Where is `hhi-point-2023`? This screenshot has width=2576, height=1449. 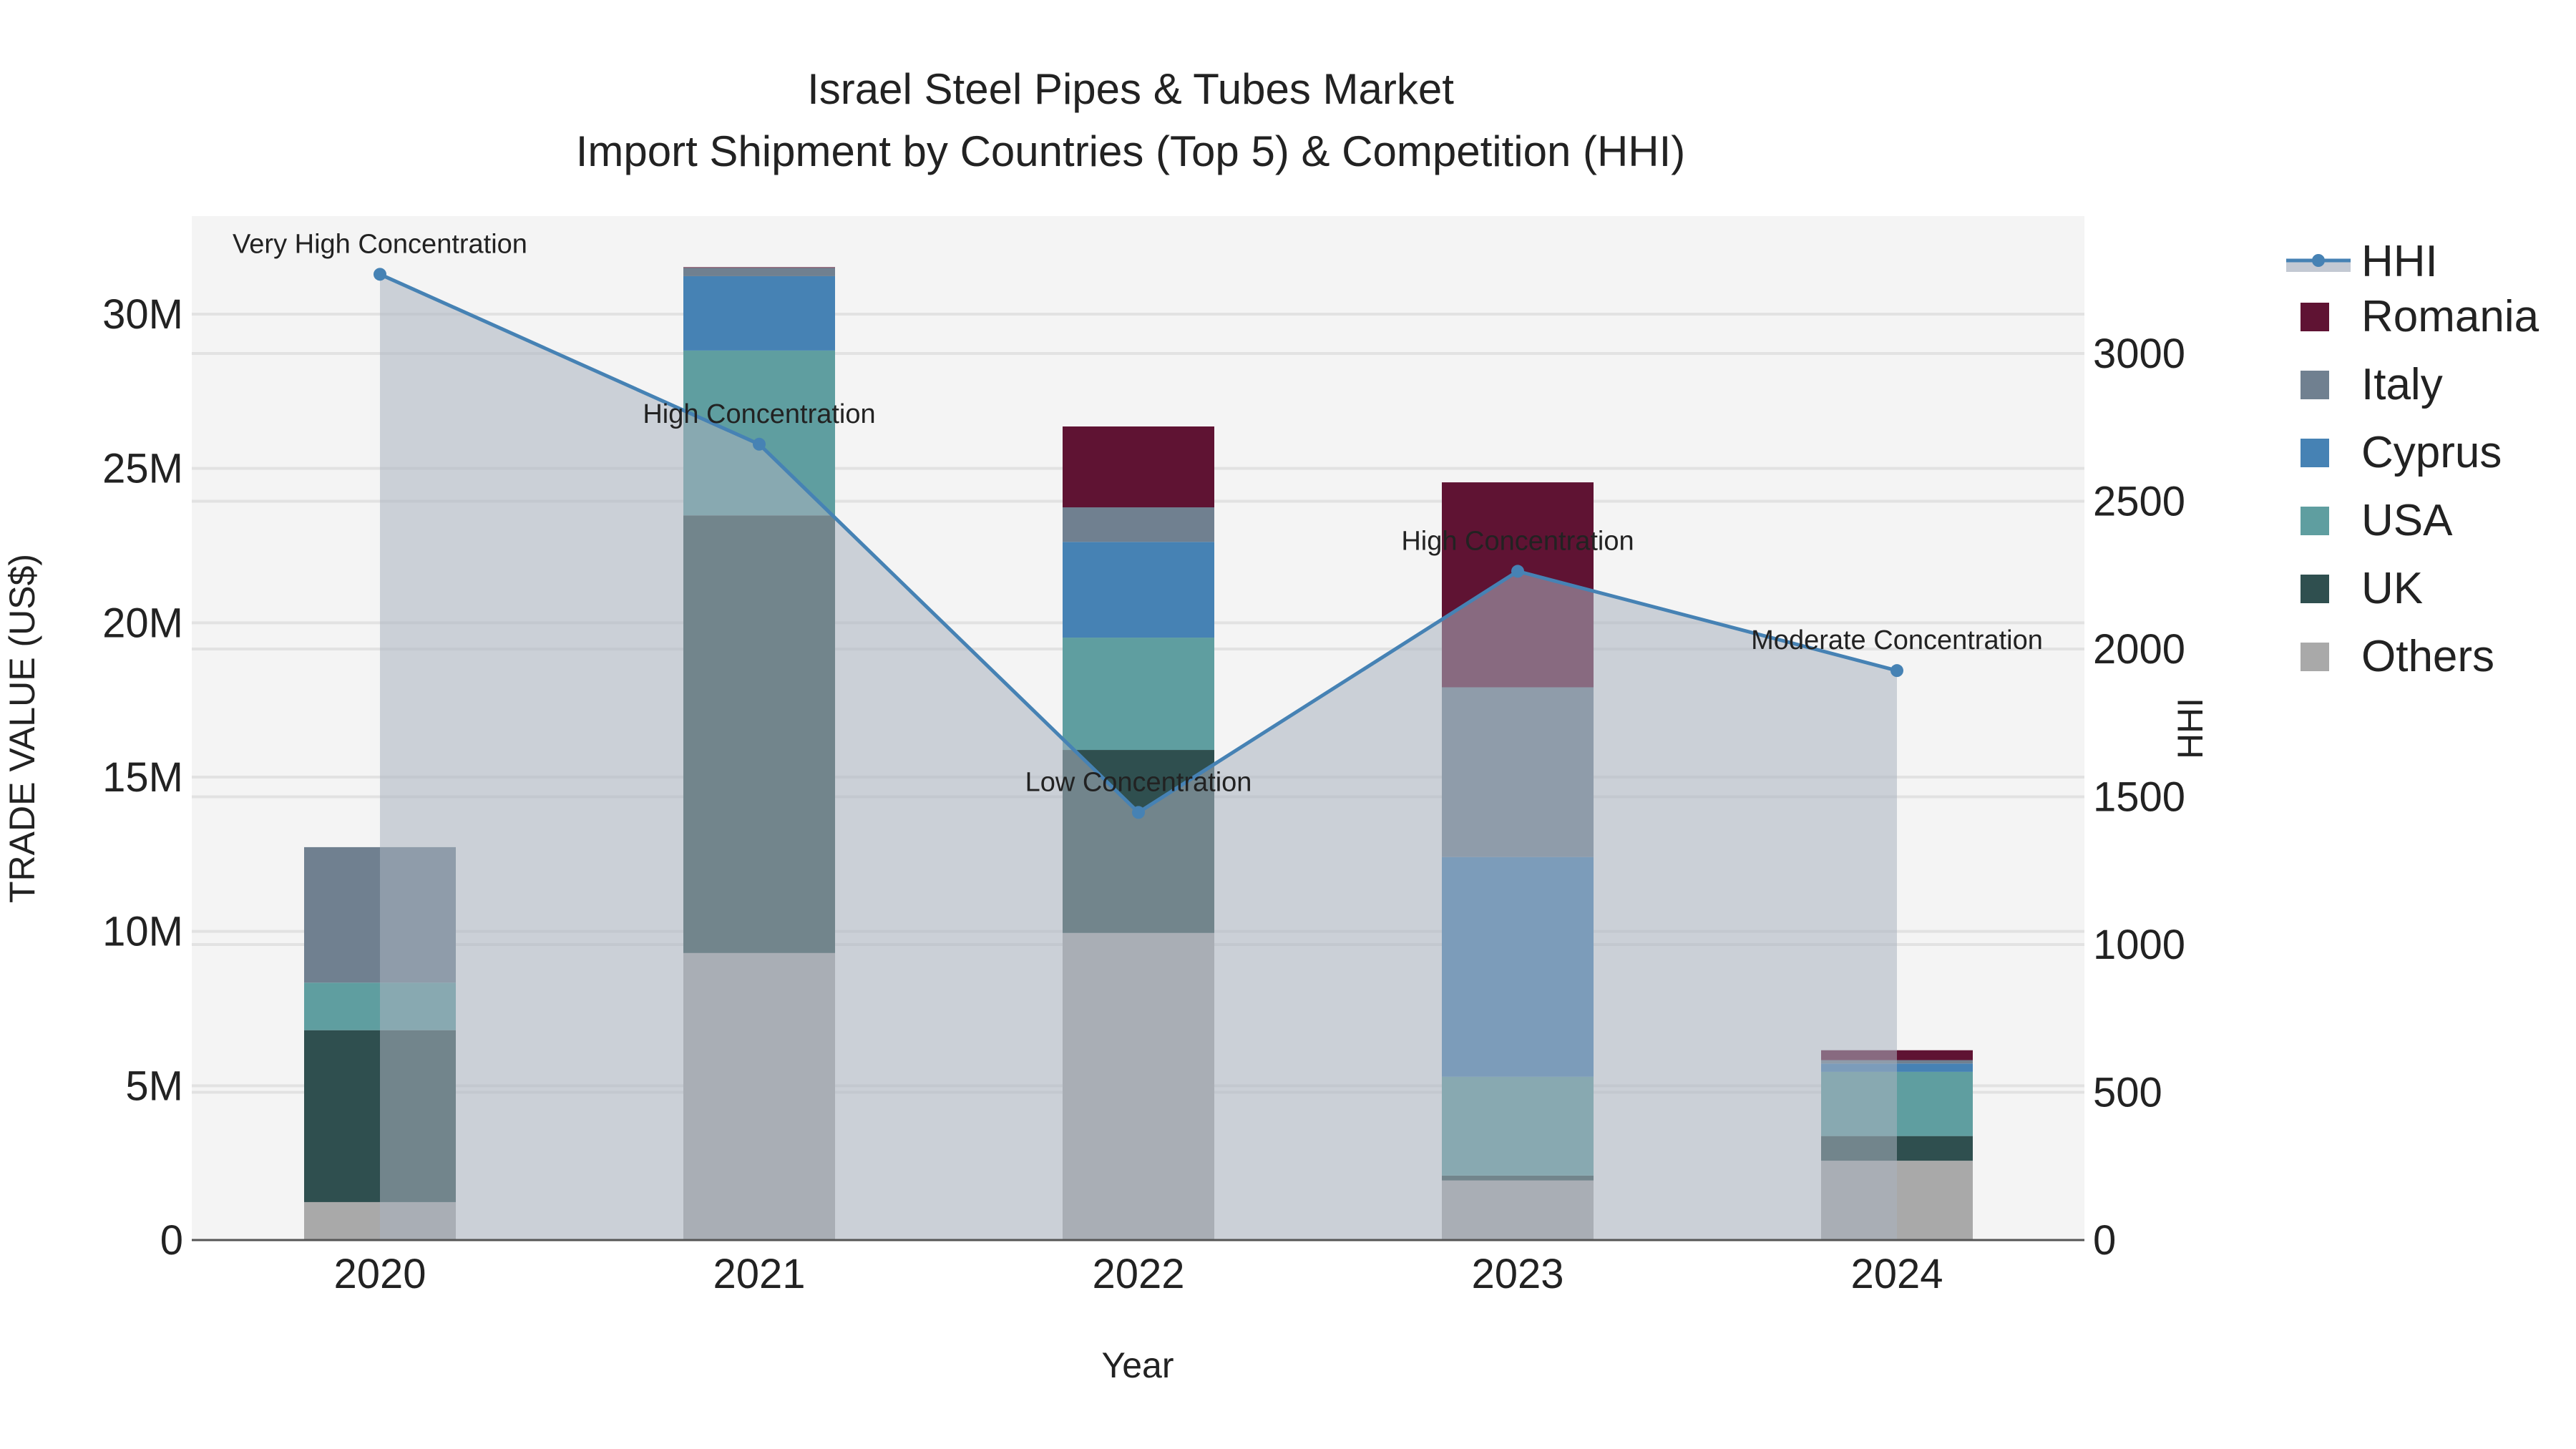 hhi-point-2023 is located at coordinates (1517, 571).